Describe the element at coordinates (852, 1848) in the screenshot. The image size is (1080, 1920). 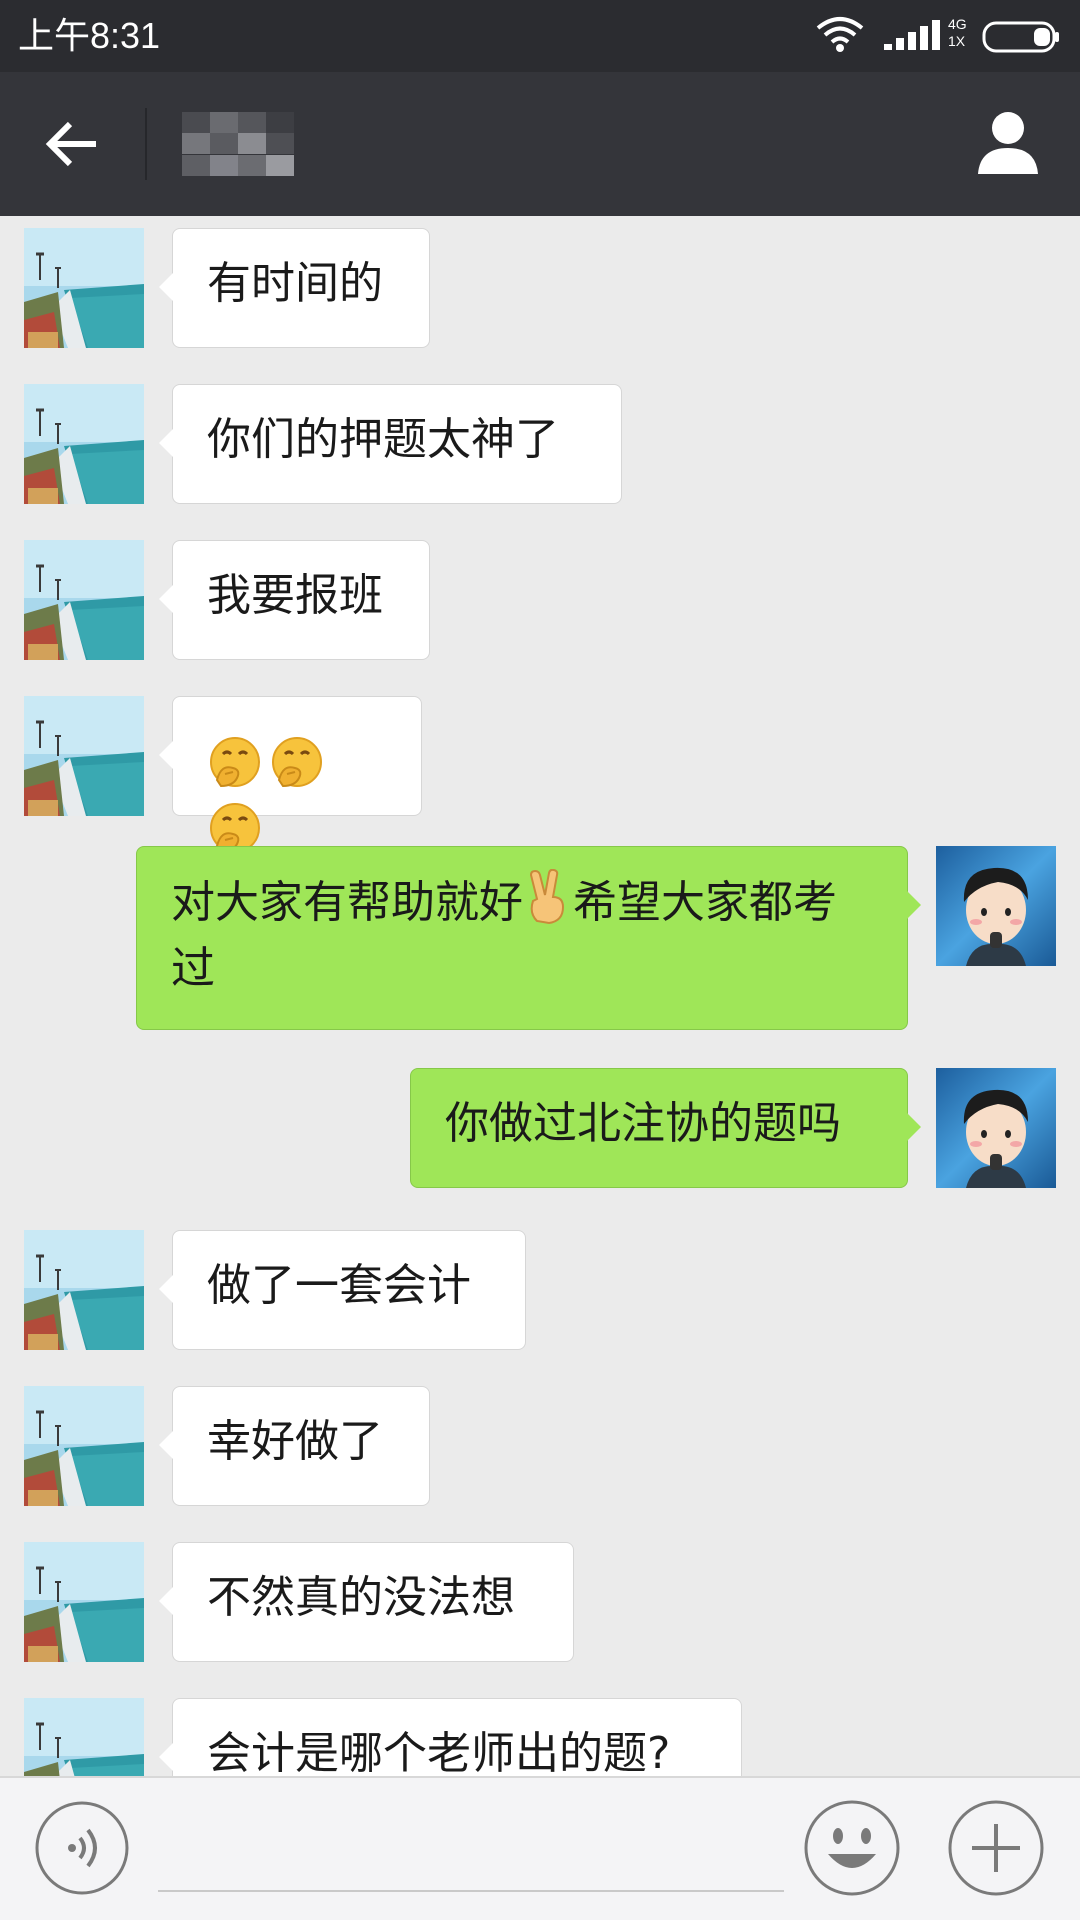
I see `emoji-icon` at that location.